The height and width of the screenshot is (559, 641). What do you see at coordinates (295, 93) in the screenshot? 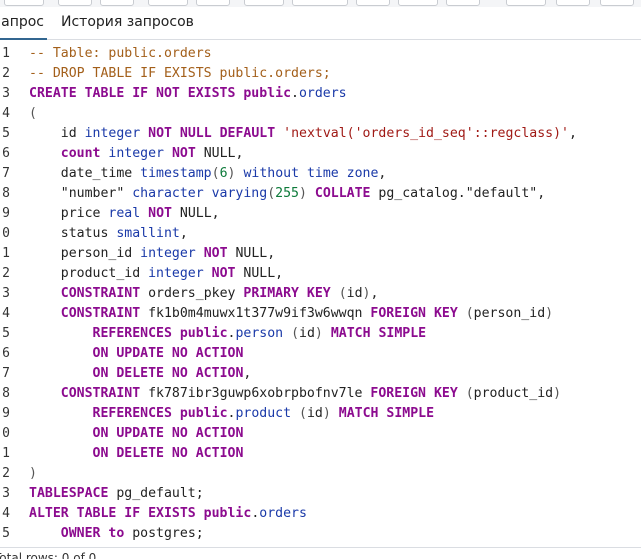
I see `code-token: .` at bounding box center [295, 93].